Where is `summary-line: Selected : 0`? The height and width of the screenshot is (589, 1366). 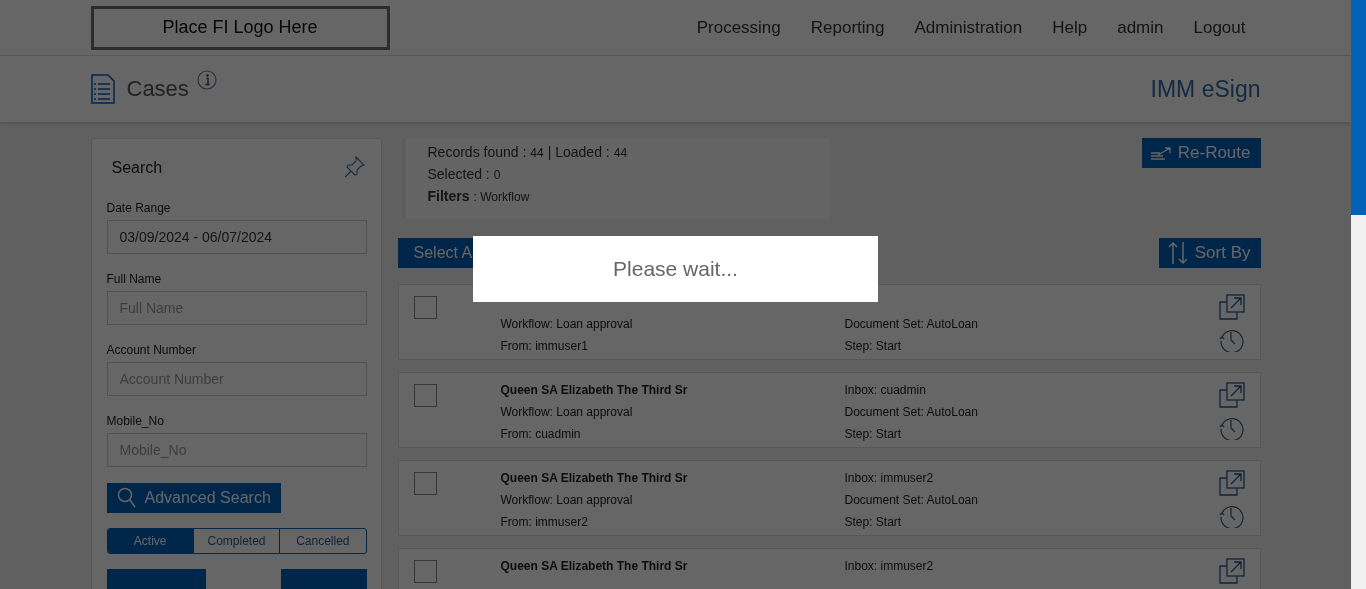
summary-line: Selected : 0 is located at coordinates (464, 174).